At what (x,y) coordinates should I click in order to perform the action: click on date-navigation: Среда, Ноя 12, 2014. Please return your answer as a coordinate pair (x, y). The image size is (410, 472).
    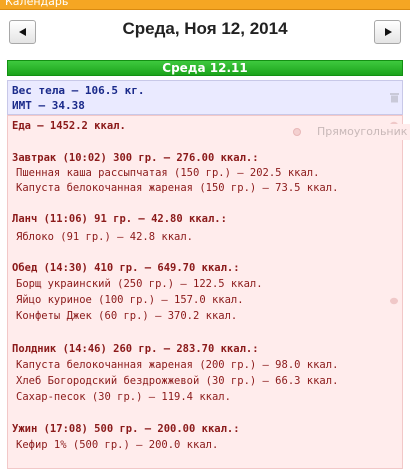
    Looking at the image, I should click on (205, 34).